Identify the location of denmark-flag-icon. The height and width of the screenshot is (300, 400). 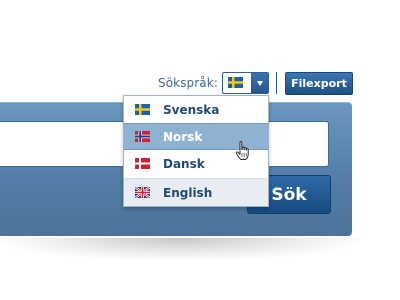
(142, 163).